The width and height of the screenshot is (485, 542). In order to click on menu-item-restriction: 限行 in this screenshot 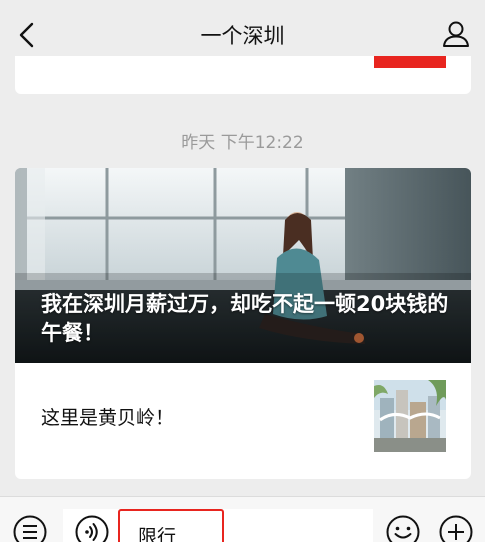, I will do `click(171, 525)`.